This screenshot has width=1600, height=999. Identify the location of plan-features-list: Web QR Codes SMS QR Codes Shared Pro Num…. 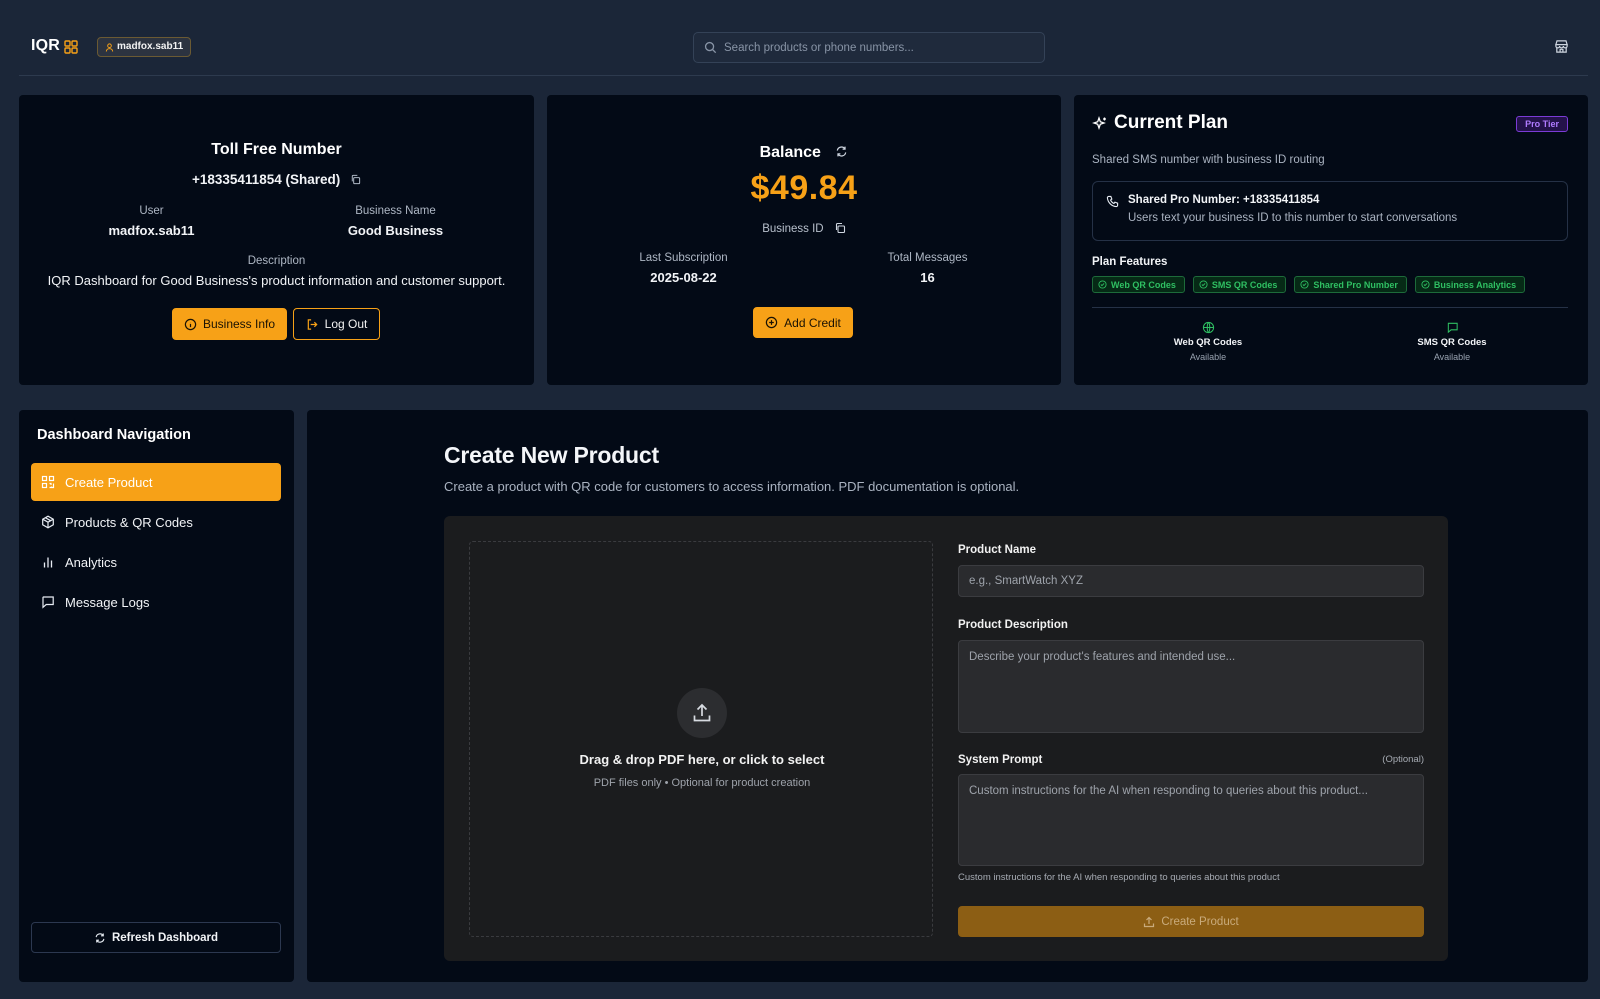
(1309, 284).